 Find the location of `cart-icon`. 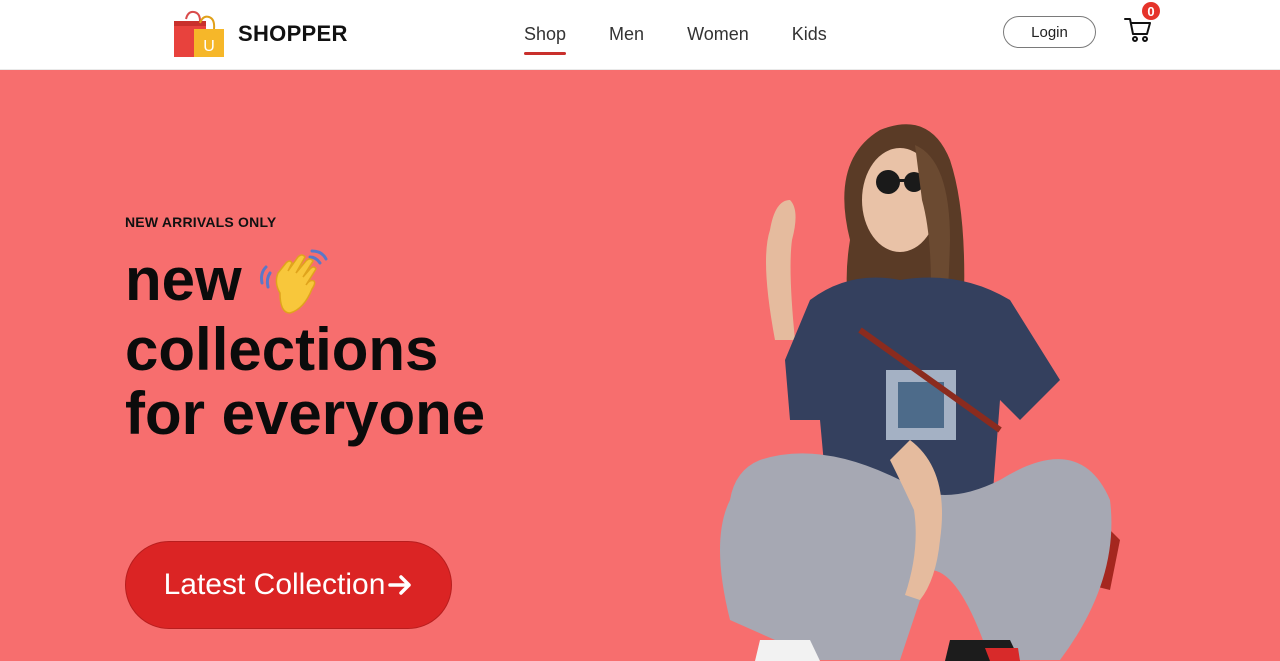

cart-icon is located at coordinates (1137, 30).